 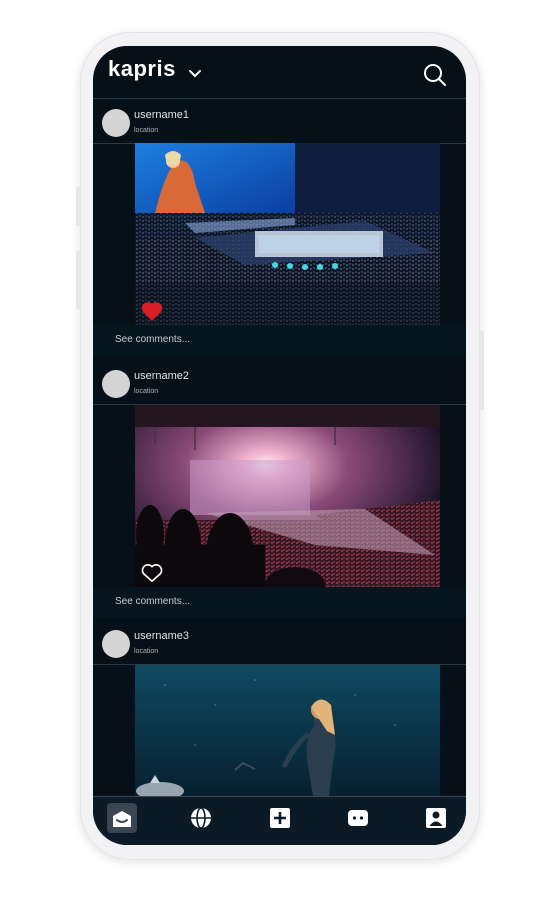 I want to click on profile-icon, so click(x=436, y=818).